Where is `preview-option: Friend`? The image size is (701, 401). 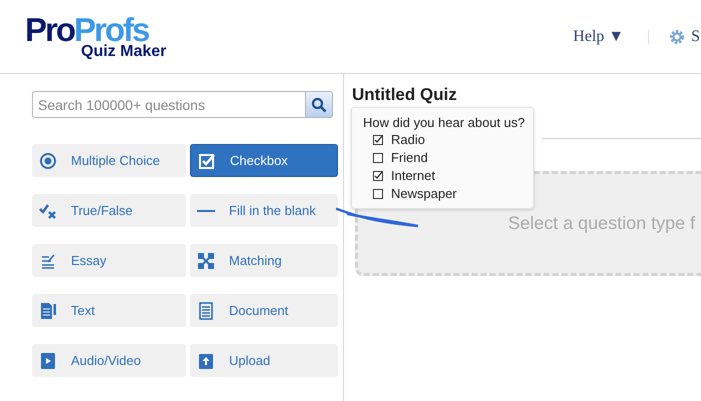
preview-option: Friend is located at coordinates (409, 158).